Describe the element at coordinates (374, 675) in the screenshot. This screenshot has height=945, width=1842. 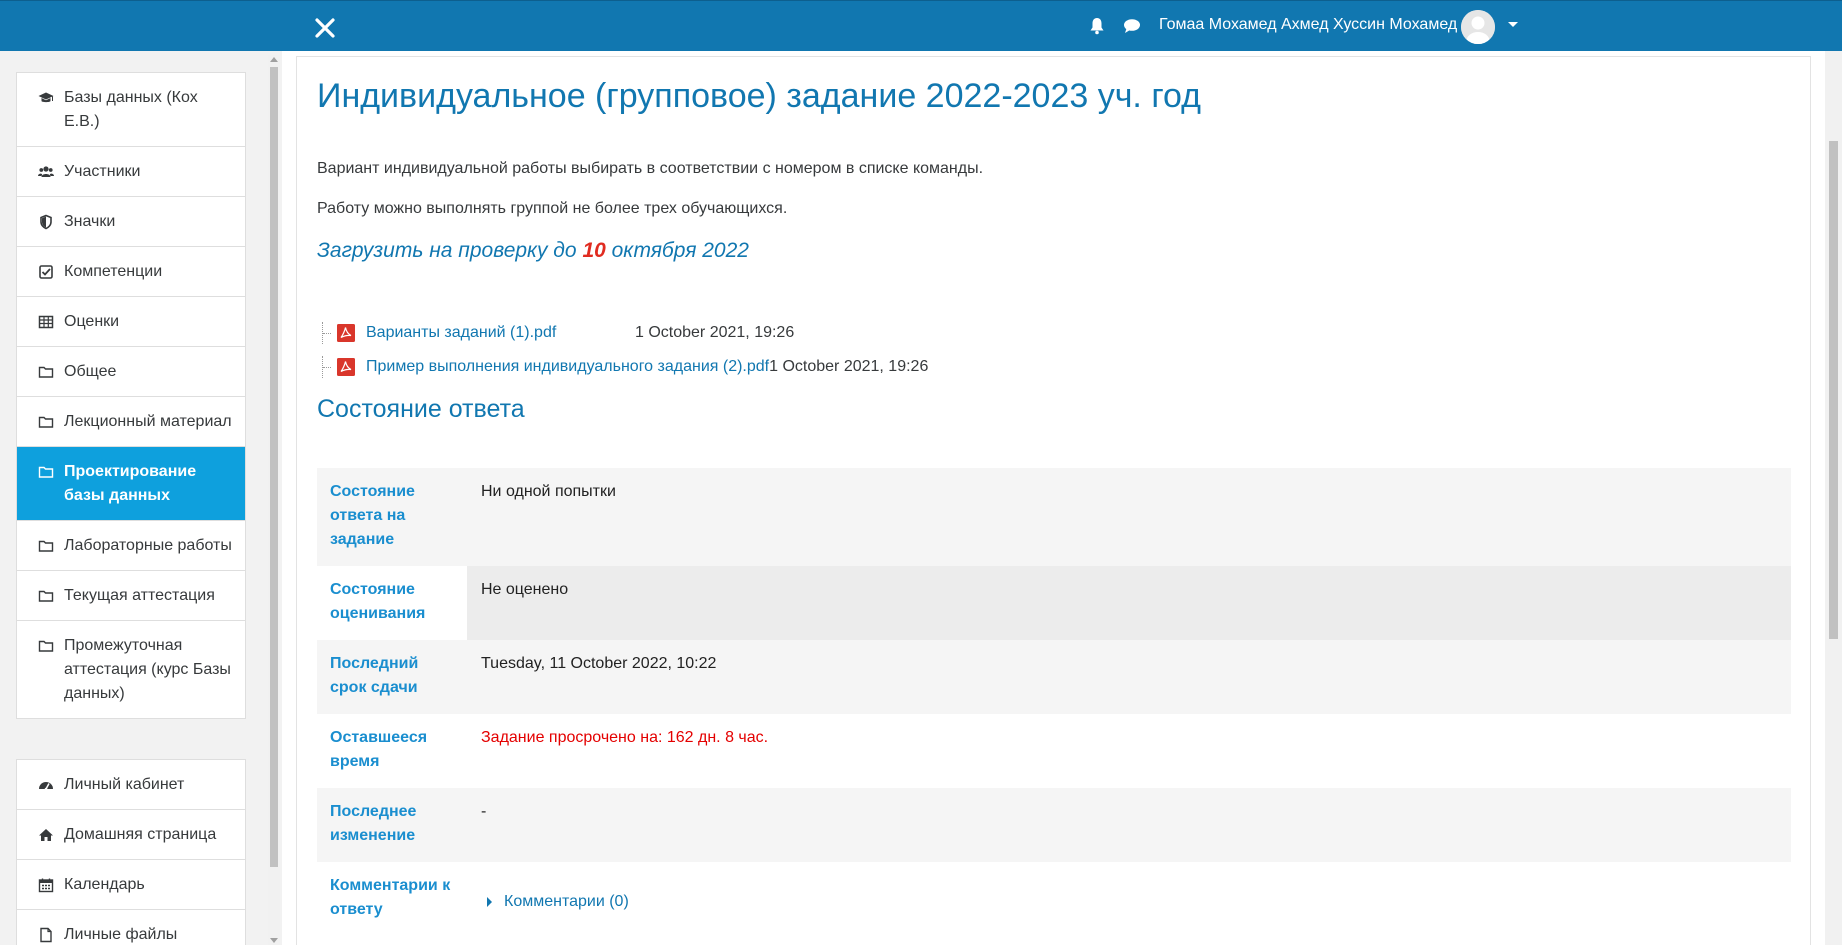
I see `row-label: Последний срок сдачи` at that location.